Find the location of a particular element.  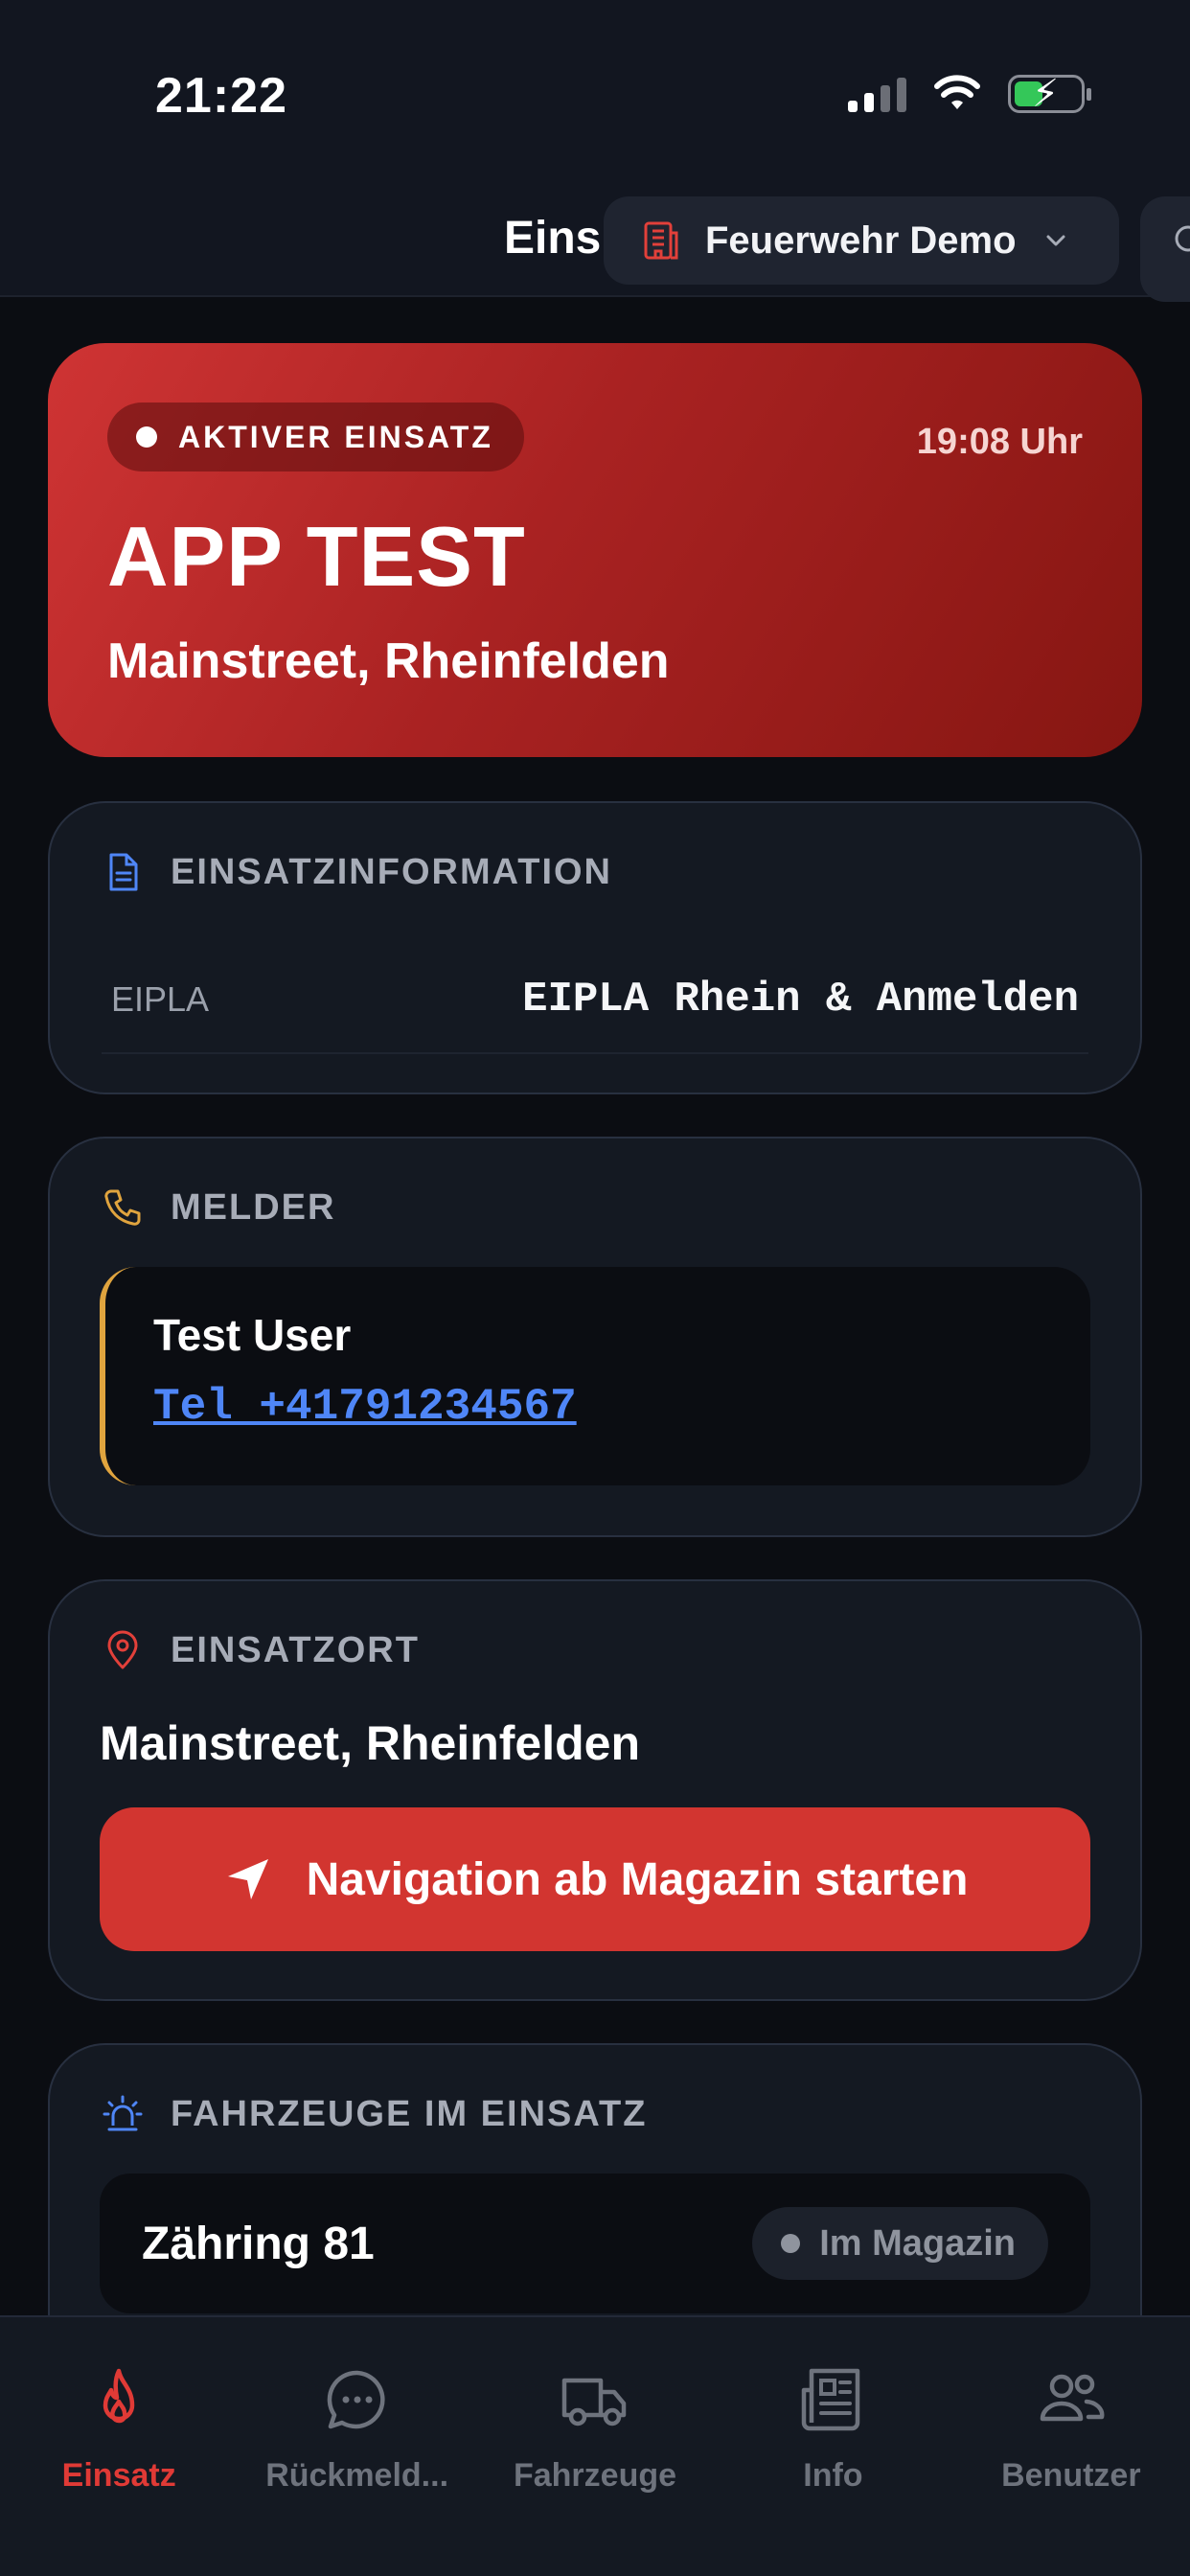

organization-name: Feuerwehr Demo is located at coordinates (861, 240).